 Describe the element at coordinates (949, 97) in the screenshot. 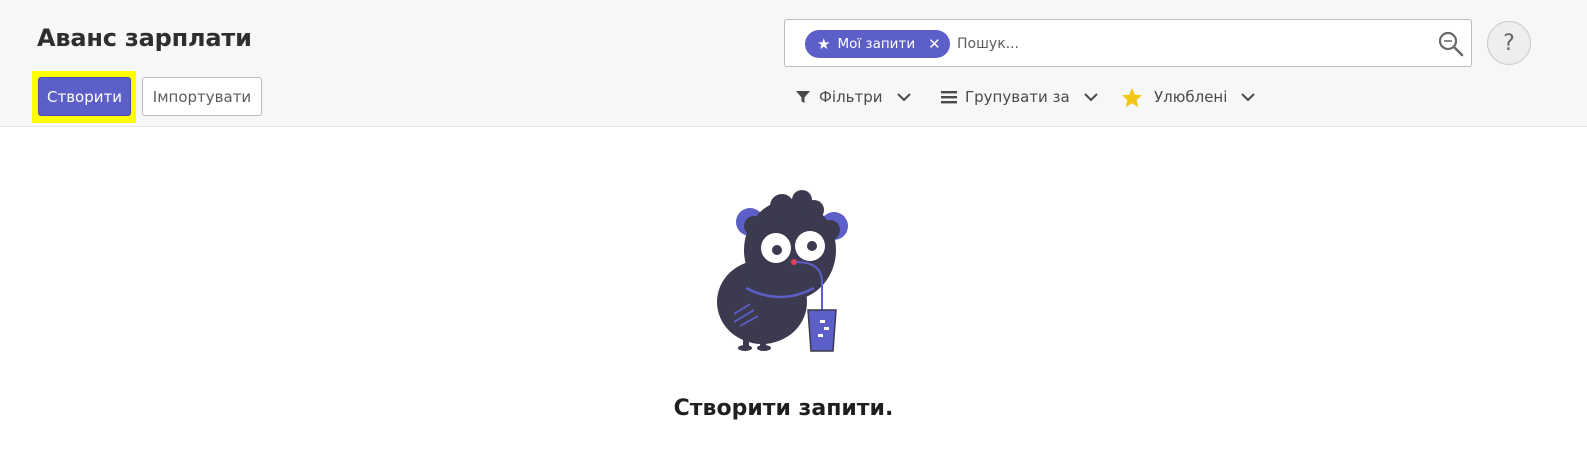

I see `list-icon` at that location.